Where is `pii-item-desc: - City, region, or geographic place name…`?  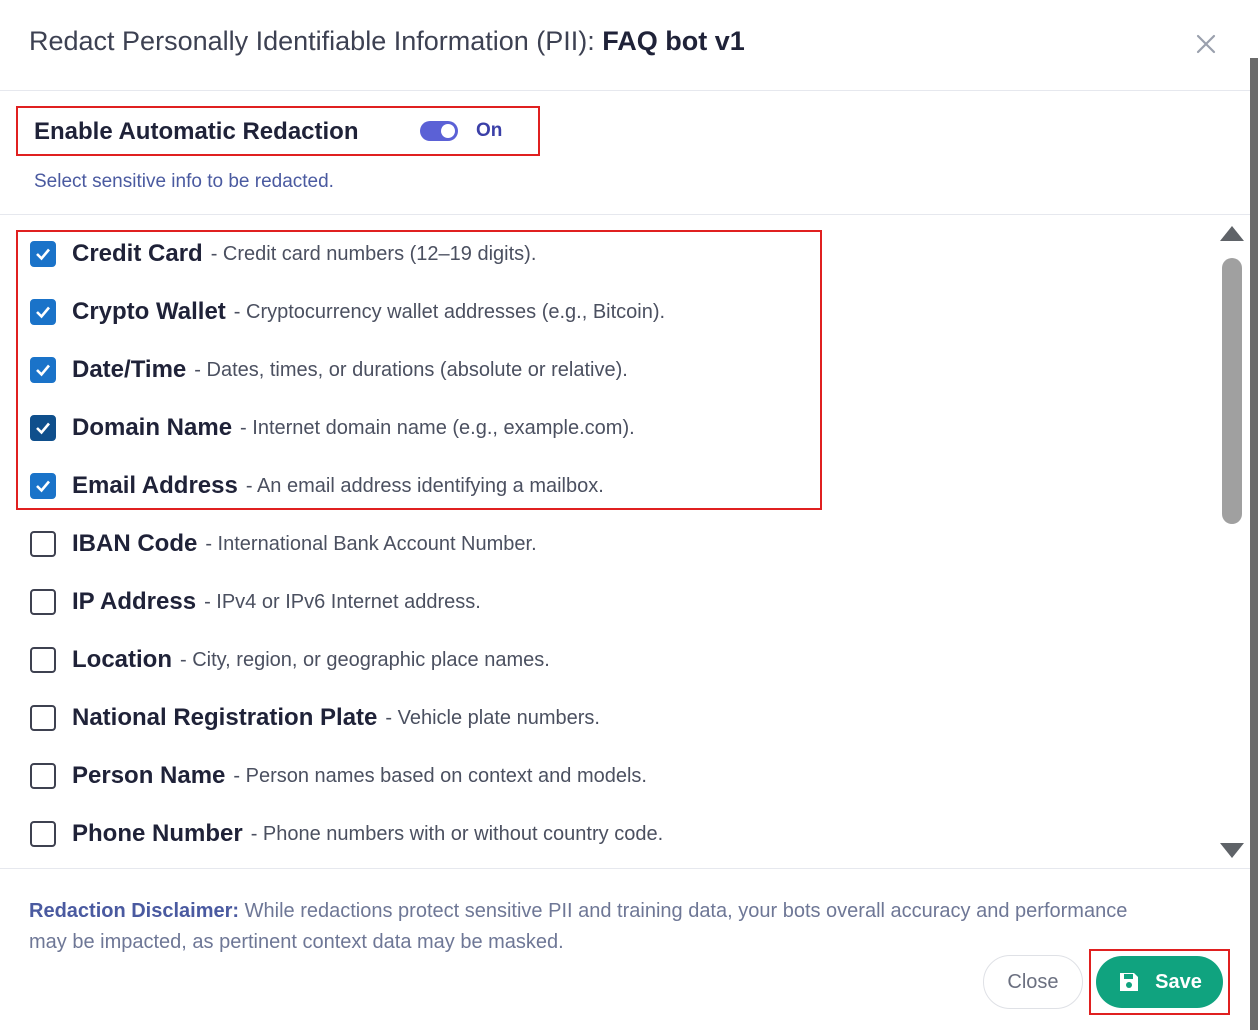
pii-item-desc: - City, region, or geographic place name… is located at coordinates (365, 659).